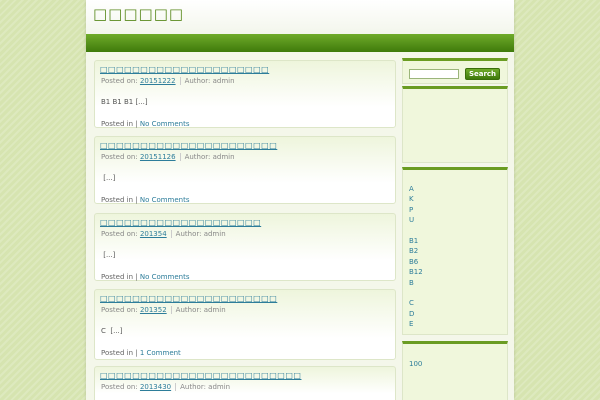 Image resolution: width=600 pixels, height=400 pixels. I want to click on post-meta: Posted on: 20151126 Author: admin, so click(168, 157).